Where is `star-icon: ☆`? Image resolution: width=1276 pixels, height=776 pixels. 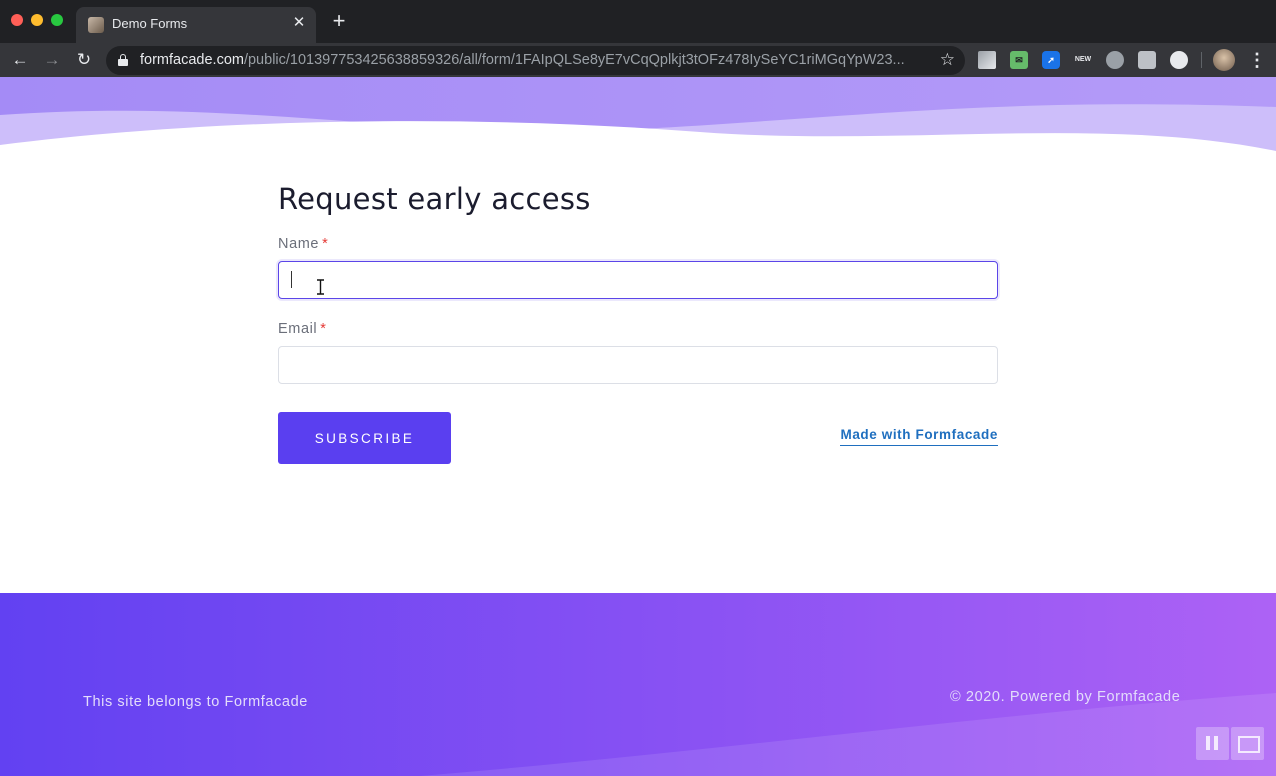 star-icon: ☆ is located at coordinates (947, 60).